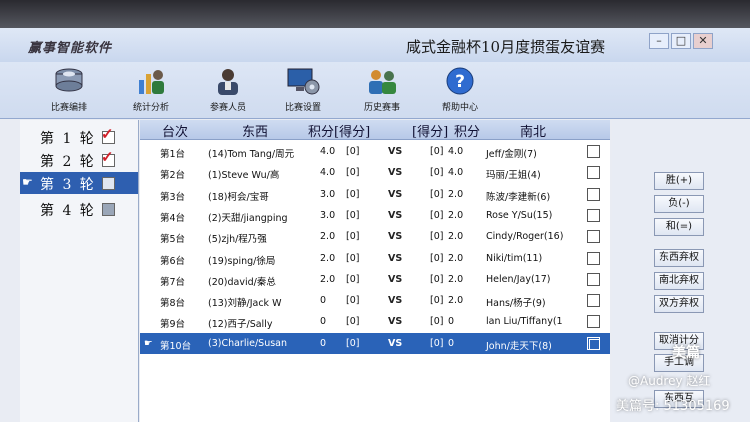 This screenshot has height=422, width=750. I want to click on row-table-number: 第9台, so click(173, 325).